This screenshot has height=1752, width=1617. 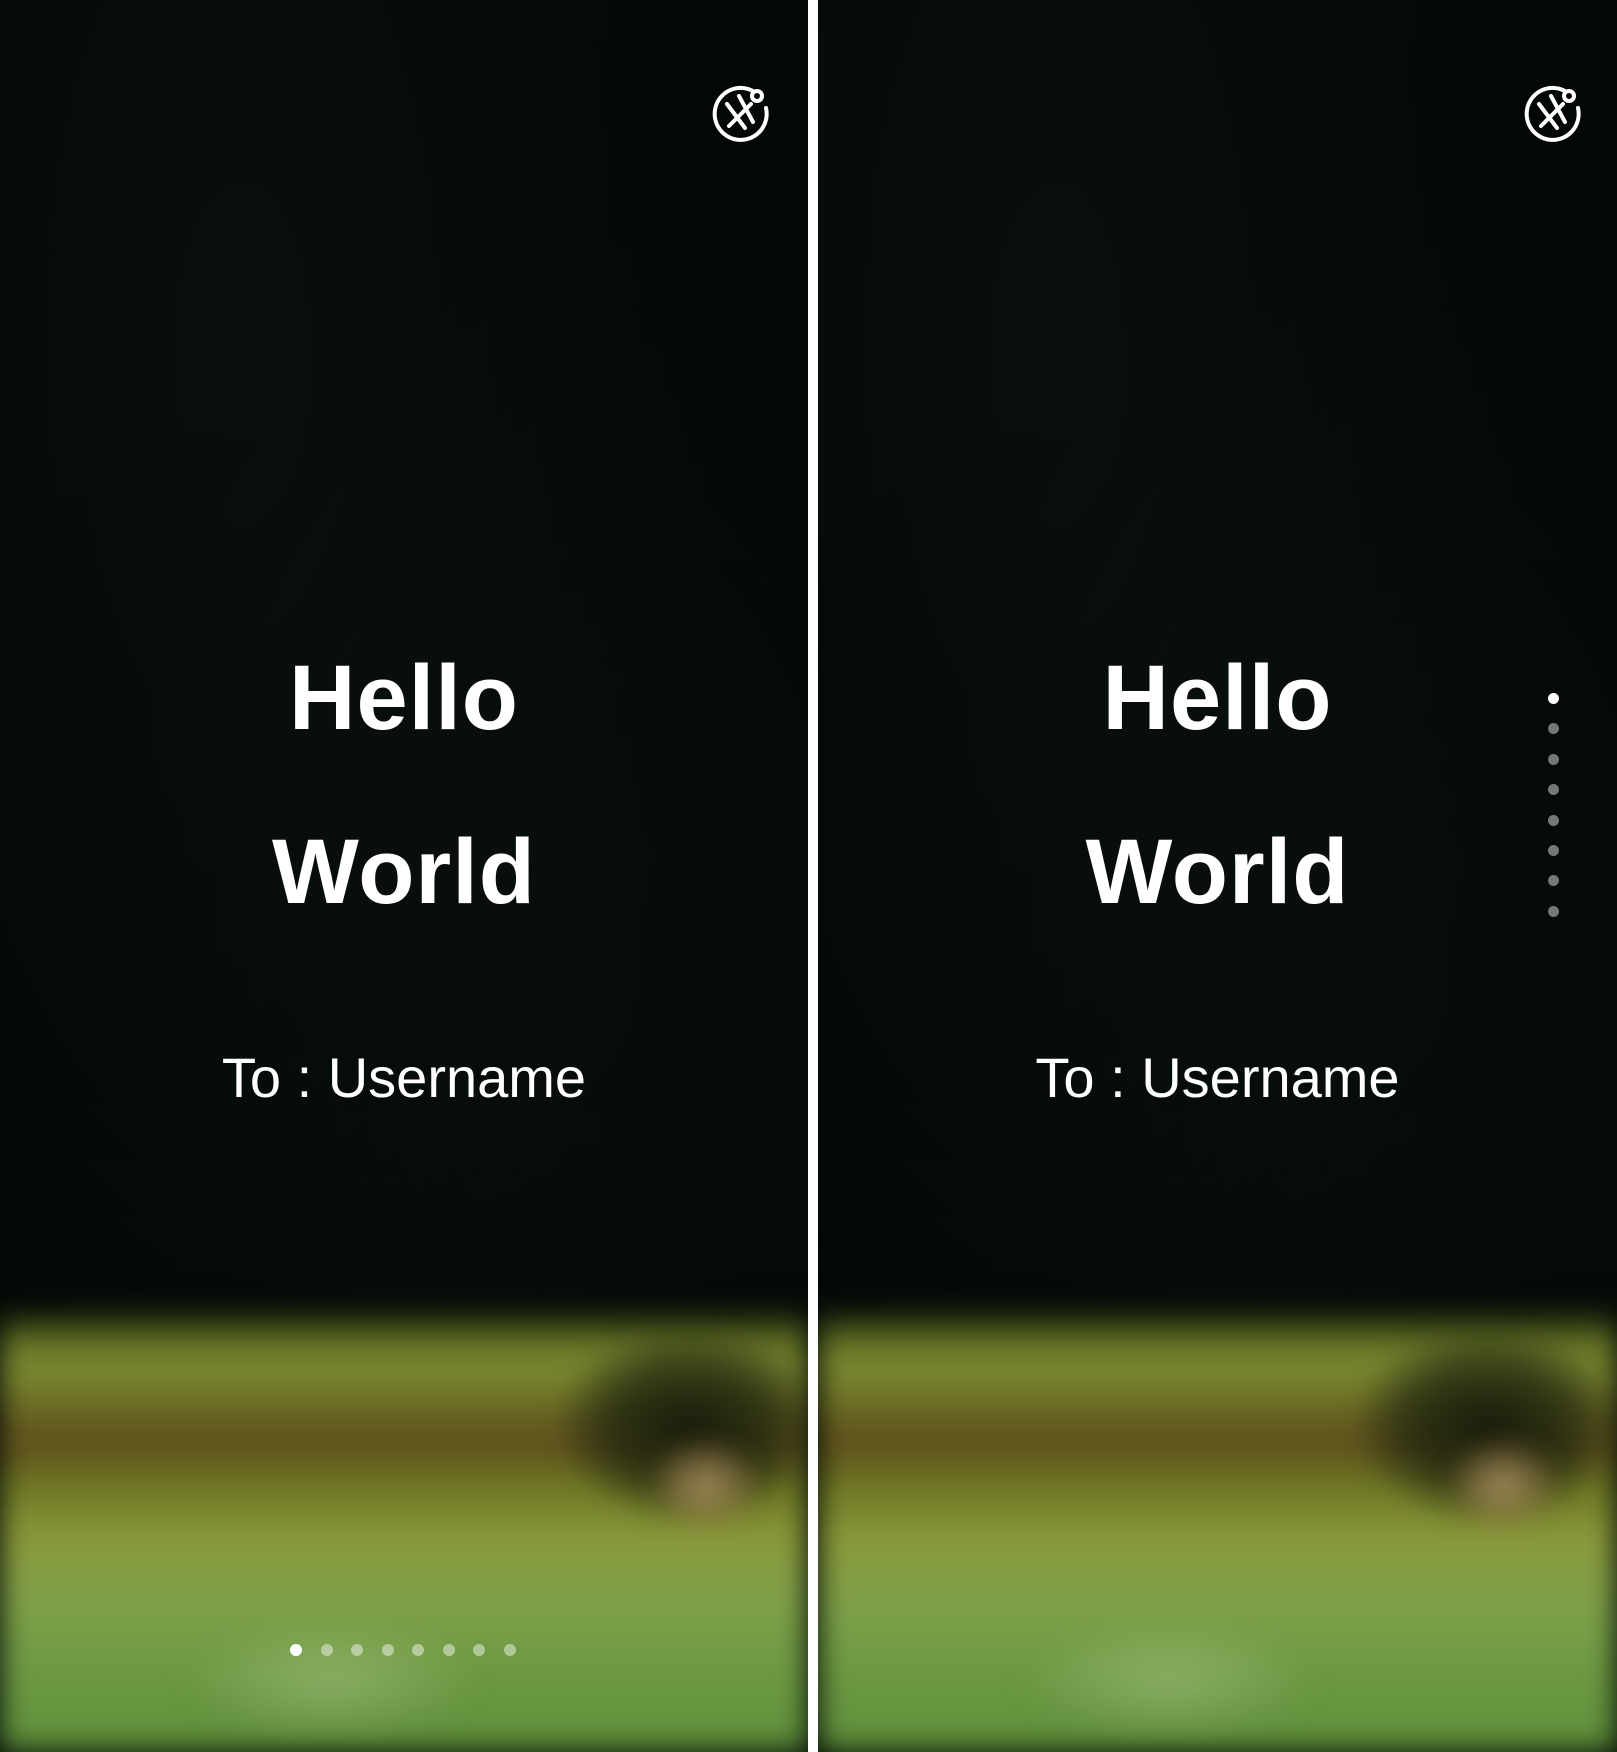 I want to click on page-indicator-vertical, so click(x=1553, y=805).